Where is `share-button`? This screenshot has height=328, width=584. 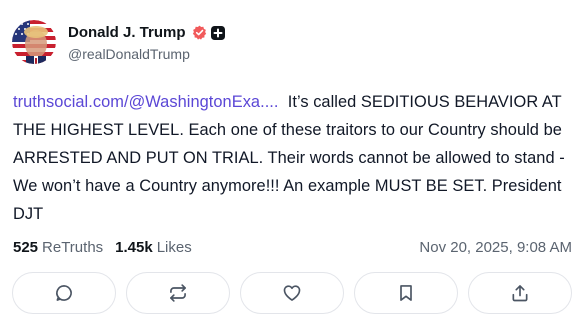 share-button is located at coordinates (520, 293).